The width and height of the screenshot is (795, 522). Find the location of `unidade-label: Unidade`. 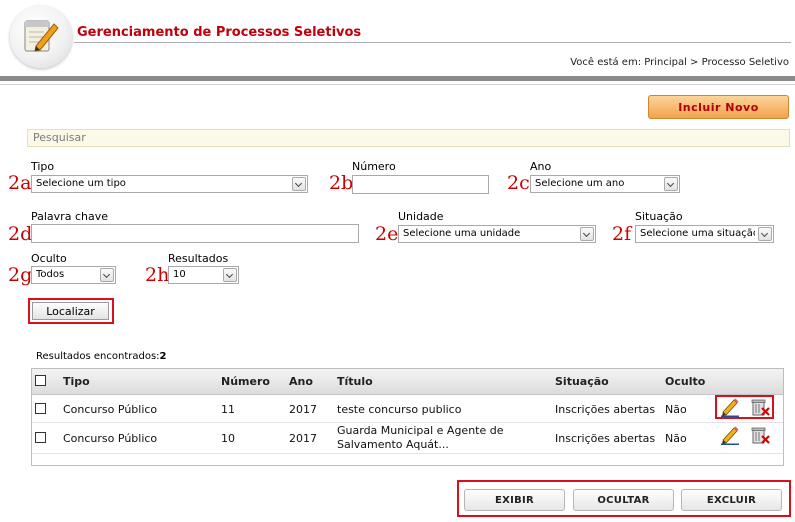

unidade-label: Unidade is located at coordinates (421, 216).